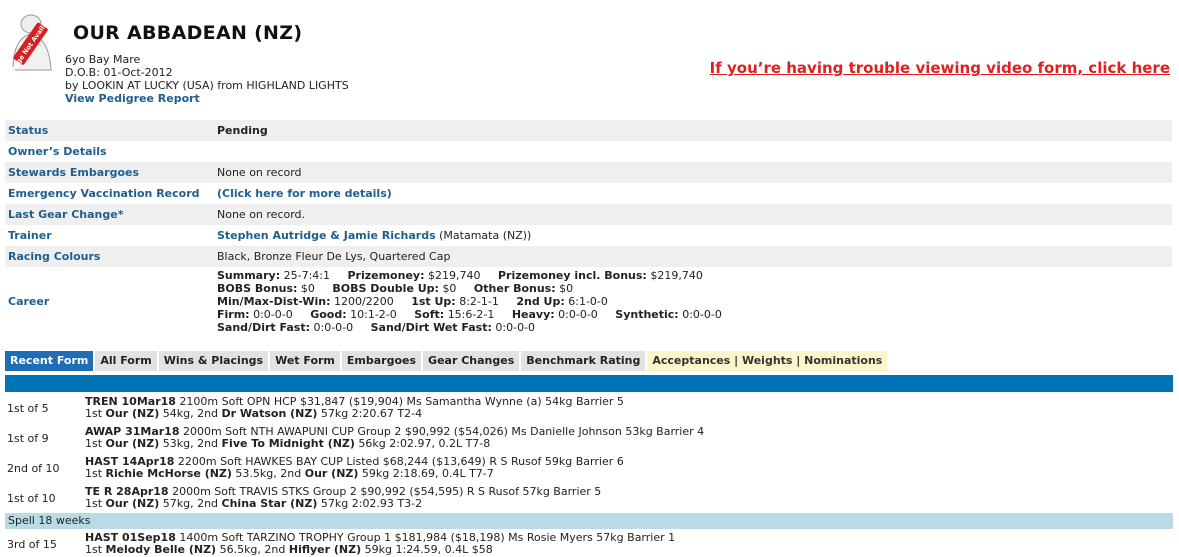  I want to click on status-value: Pending, so click(242, 130).